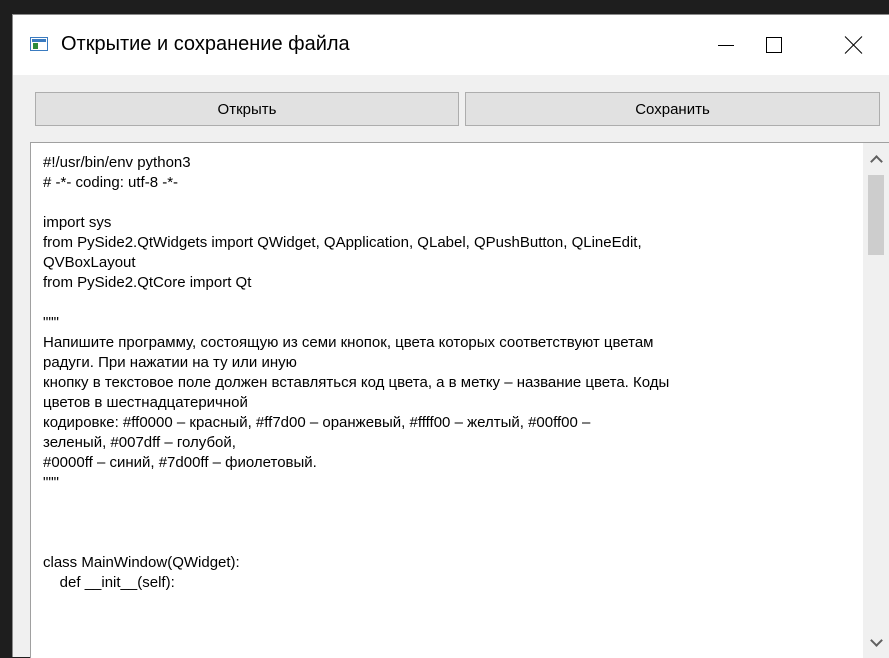 The width and height of the screenshot is (889, 658). I want to click on vertical-scrollbar, so click(876, 400).